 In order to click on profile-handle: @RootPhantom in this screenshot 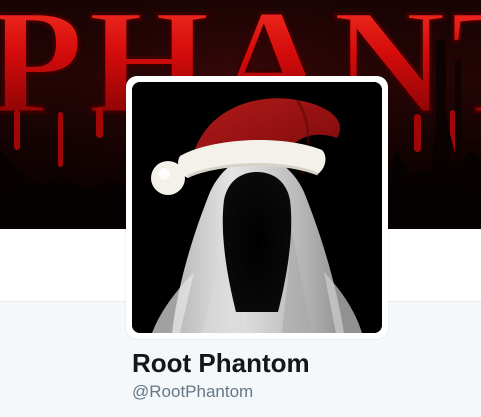, I will do `click(192, 392)`.